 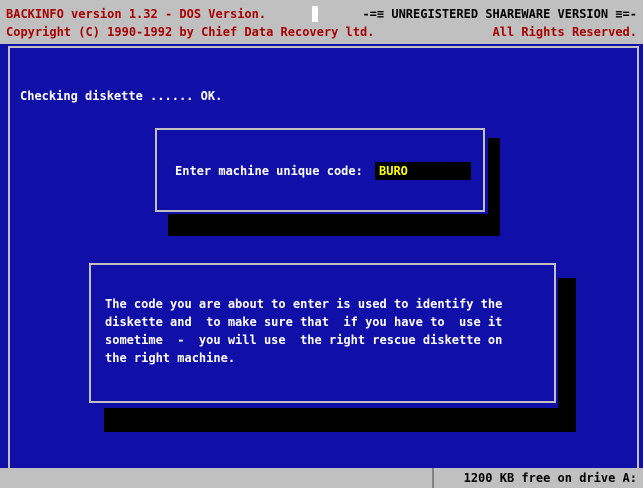 What do you see at coordinates (433, 478) in the screenshot?
I see `status-divider` at bounding box center [433, 478].